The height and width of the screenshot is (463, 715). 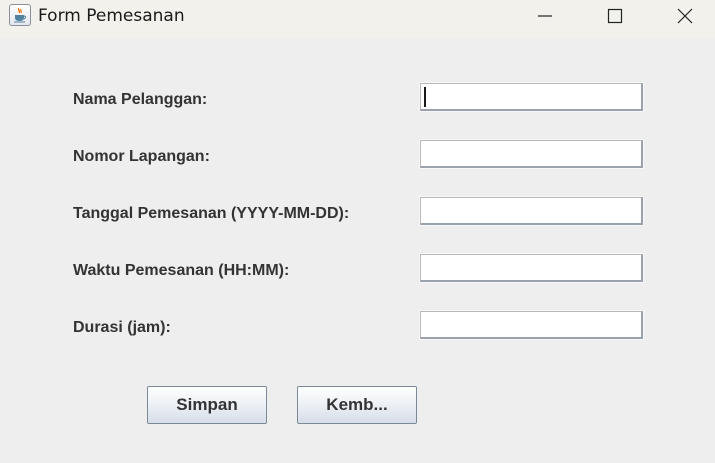 What do you see at coordinates (141, 156) in the screenshot?
I see `court-number-label: Nomor Lapangan:` at bounding box center [141, 156].